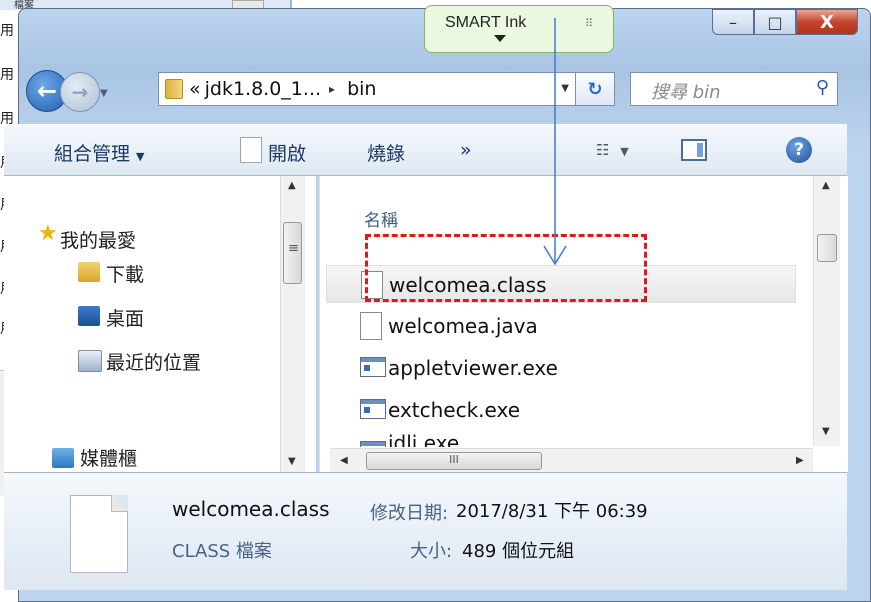  I want to click on star-icon: ★, so click(48, 233).